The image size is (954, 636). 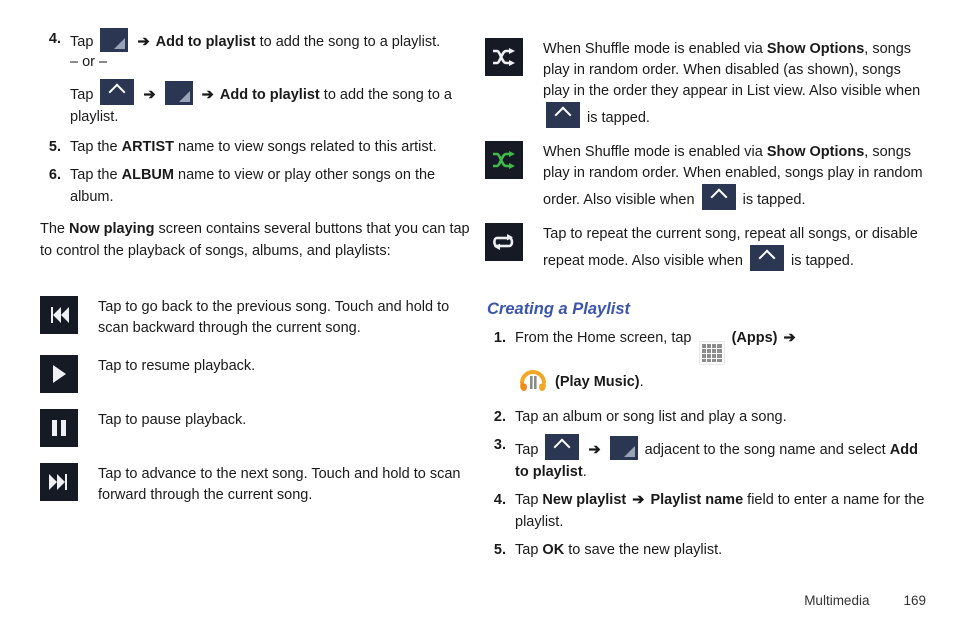 What do you see at coordinates (52, 229) in the screenshot?
I see `paragraph-pre: The` at bounding box center [52, 229].